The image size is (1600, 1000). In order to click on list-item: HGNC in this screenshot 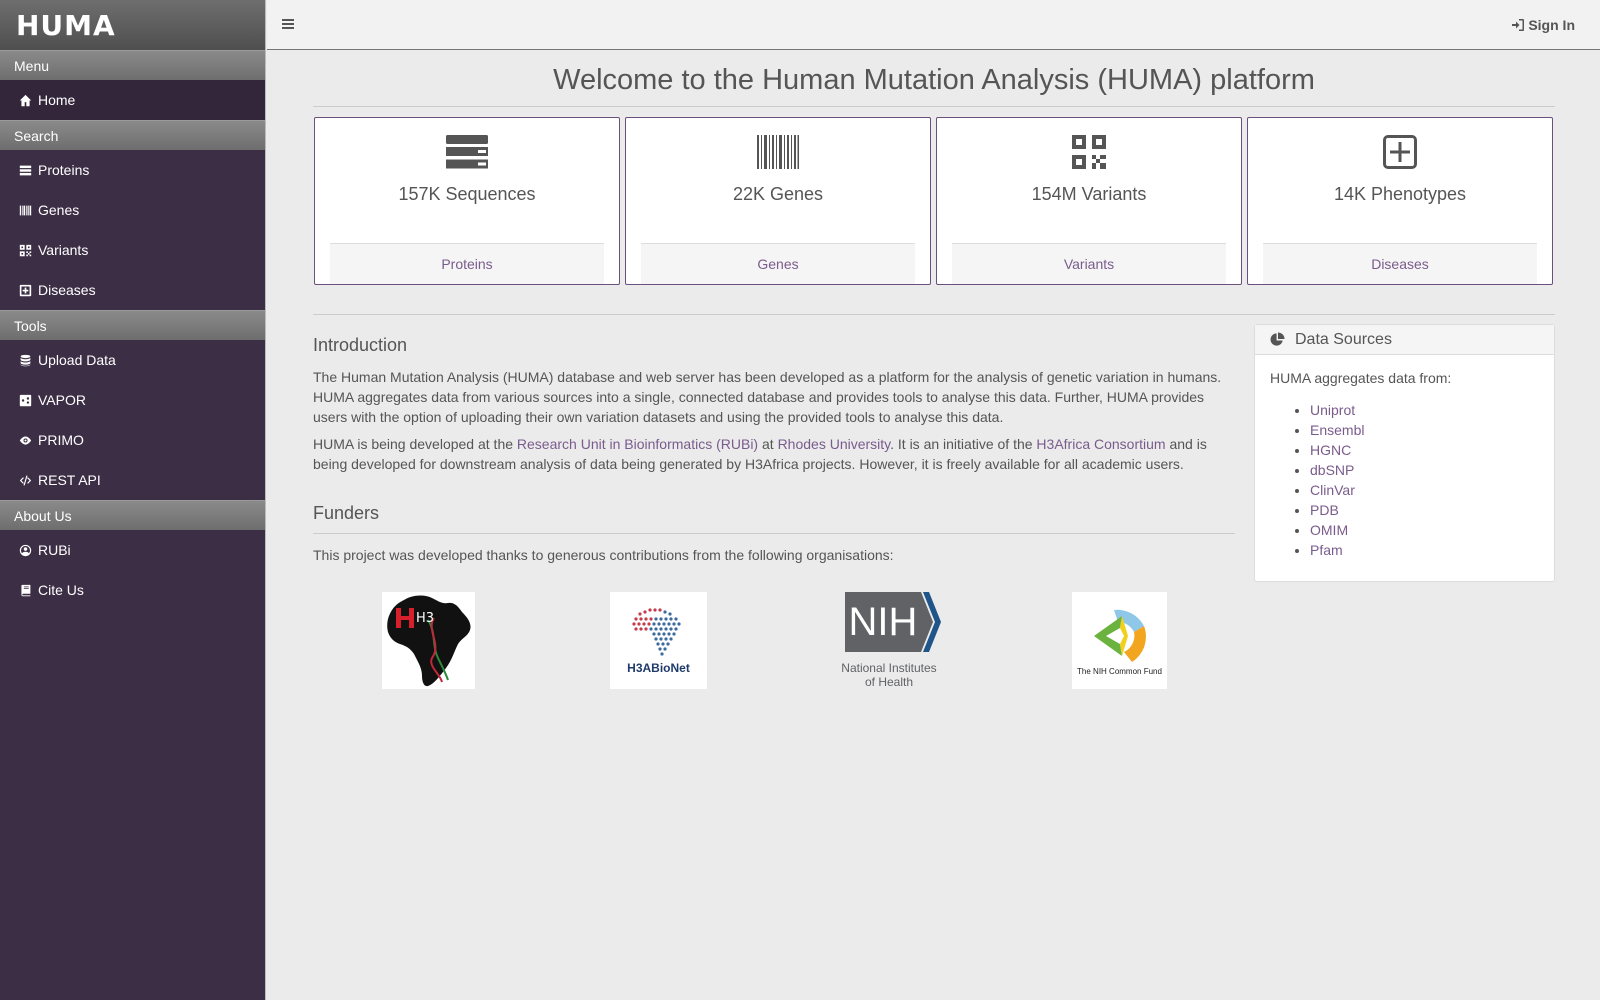, I will do `click(1337, 450)`.